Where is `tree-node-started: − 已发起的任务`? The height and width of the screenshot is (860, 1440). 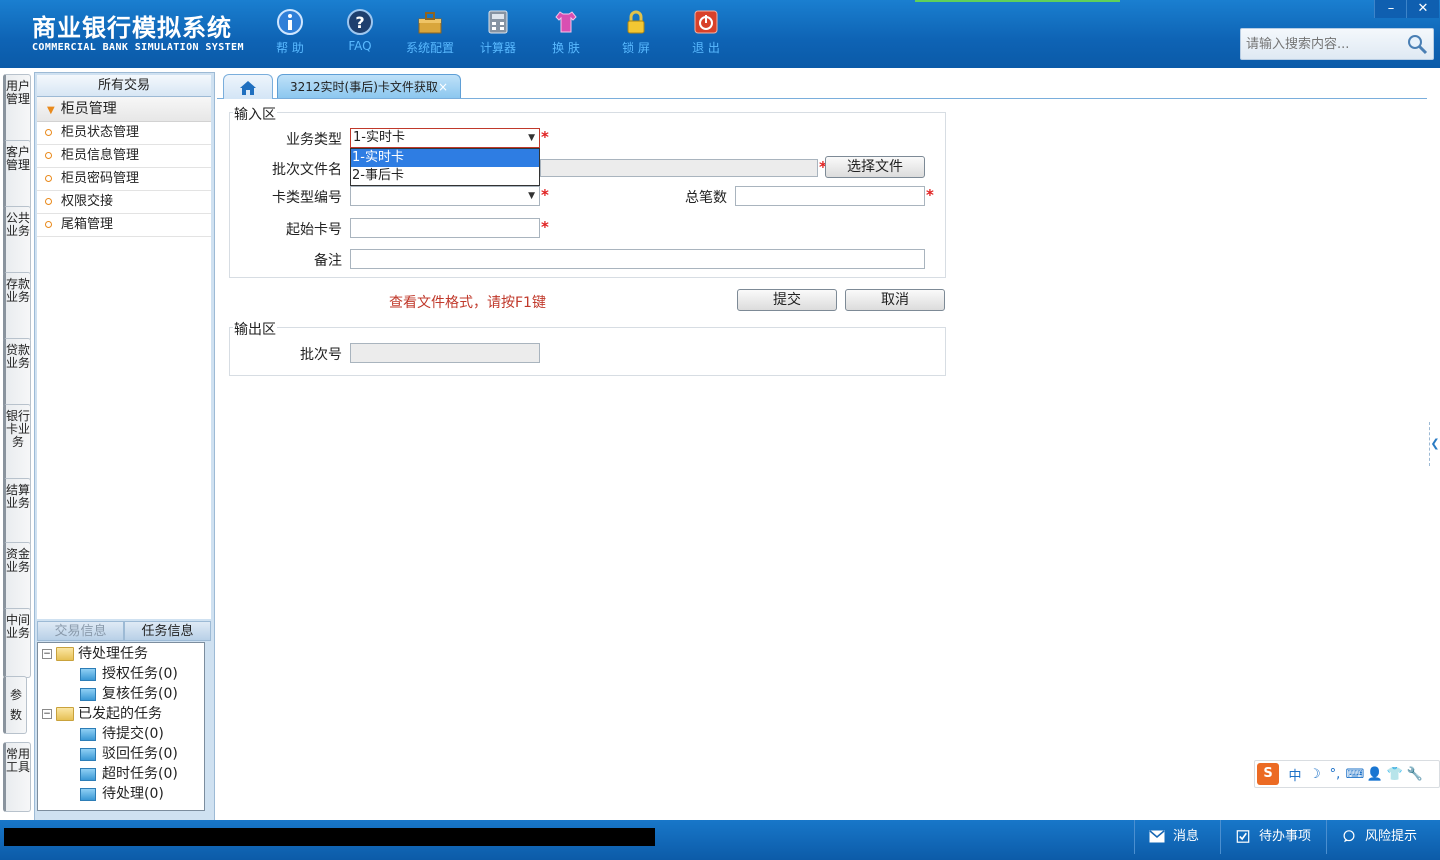
tree-node-started: − 已发起的任务 is located at coordinates (102, 714).